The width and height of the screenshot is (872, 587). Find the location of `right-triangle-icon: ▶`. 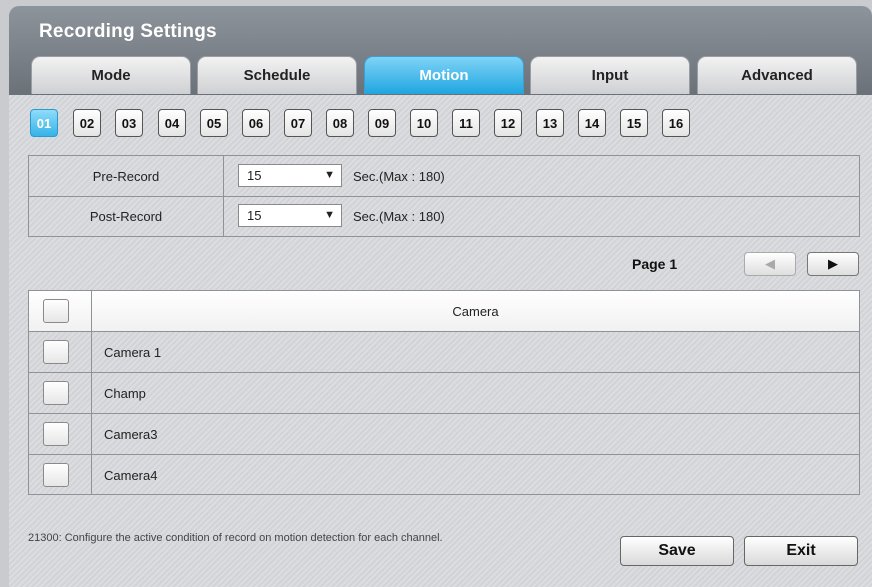

right-triangle-icon: ▶ is located at coordinates (833, 263).